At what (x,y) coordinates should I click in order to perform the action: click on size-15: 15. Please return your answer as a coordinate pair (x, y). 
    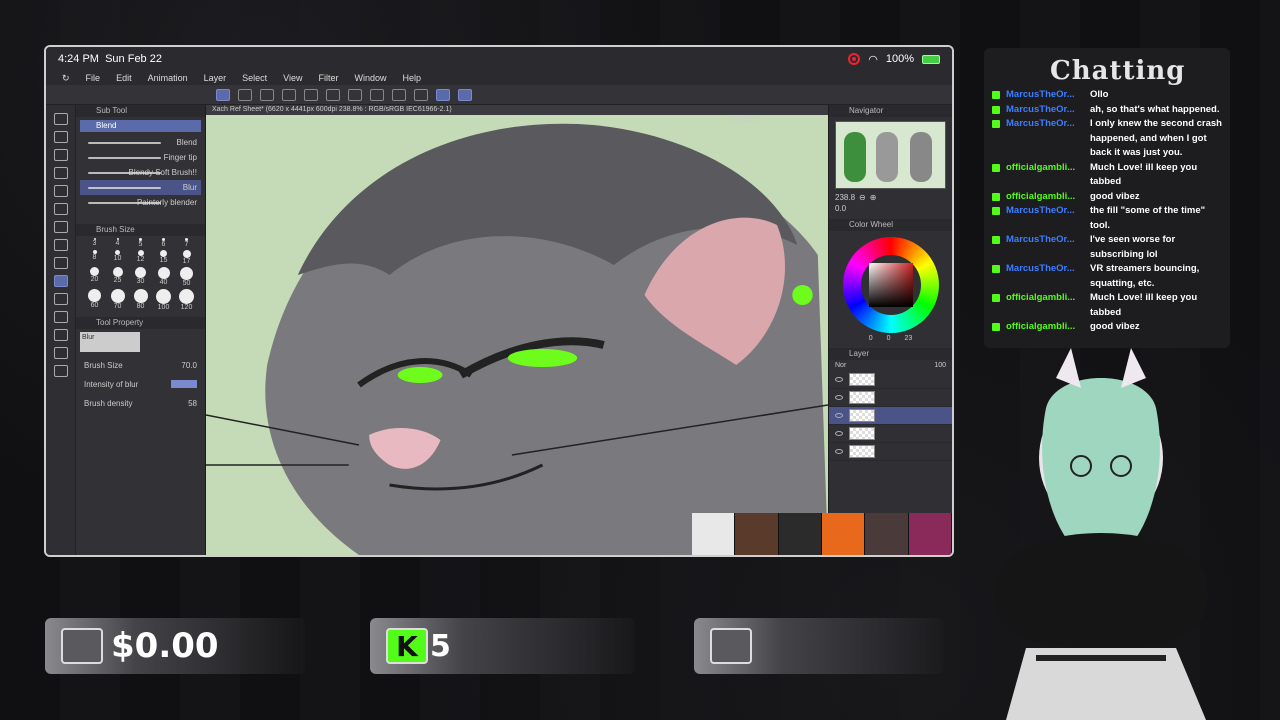
    Looking at the image, I should click on (163, 257).